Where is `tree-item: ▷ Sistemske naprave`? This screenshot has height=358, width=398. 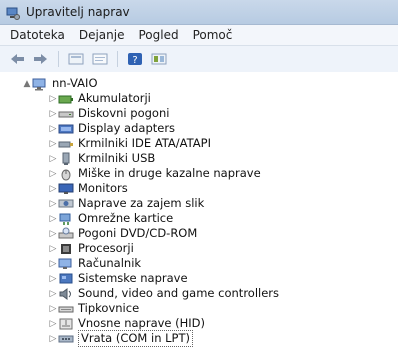 tree-item: ▷ Sistemske naprave is located at coordinates (199, 278).